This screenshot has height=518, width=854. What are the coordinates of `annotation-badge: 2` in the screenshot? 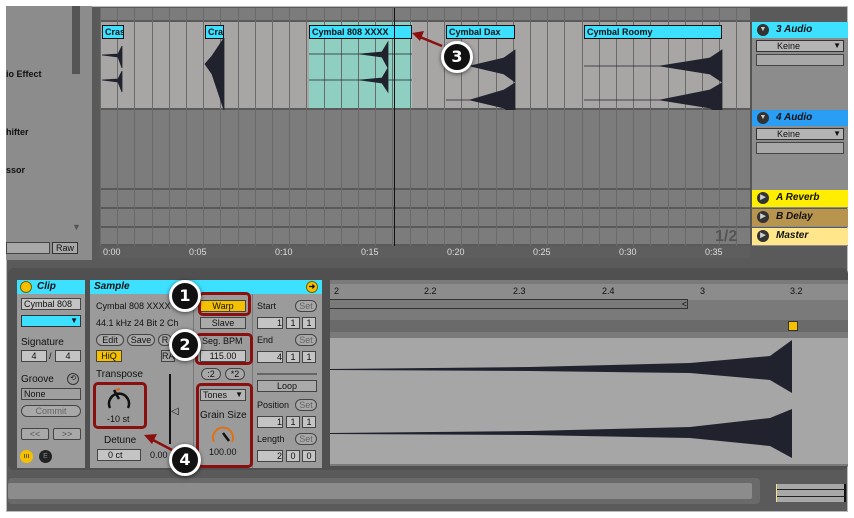 It's located at (185, 345).